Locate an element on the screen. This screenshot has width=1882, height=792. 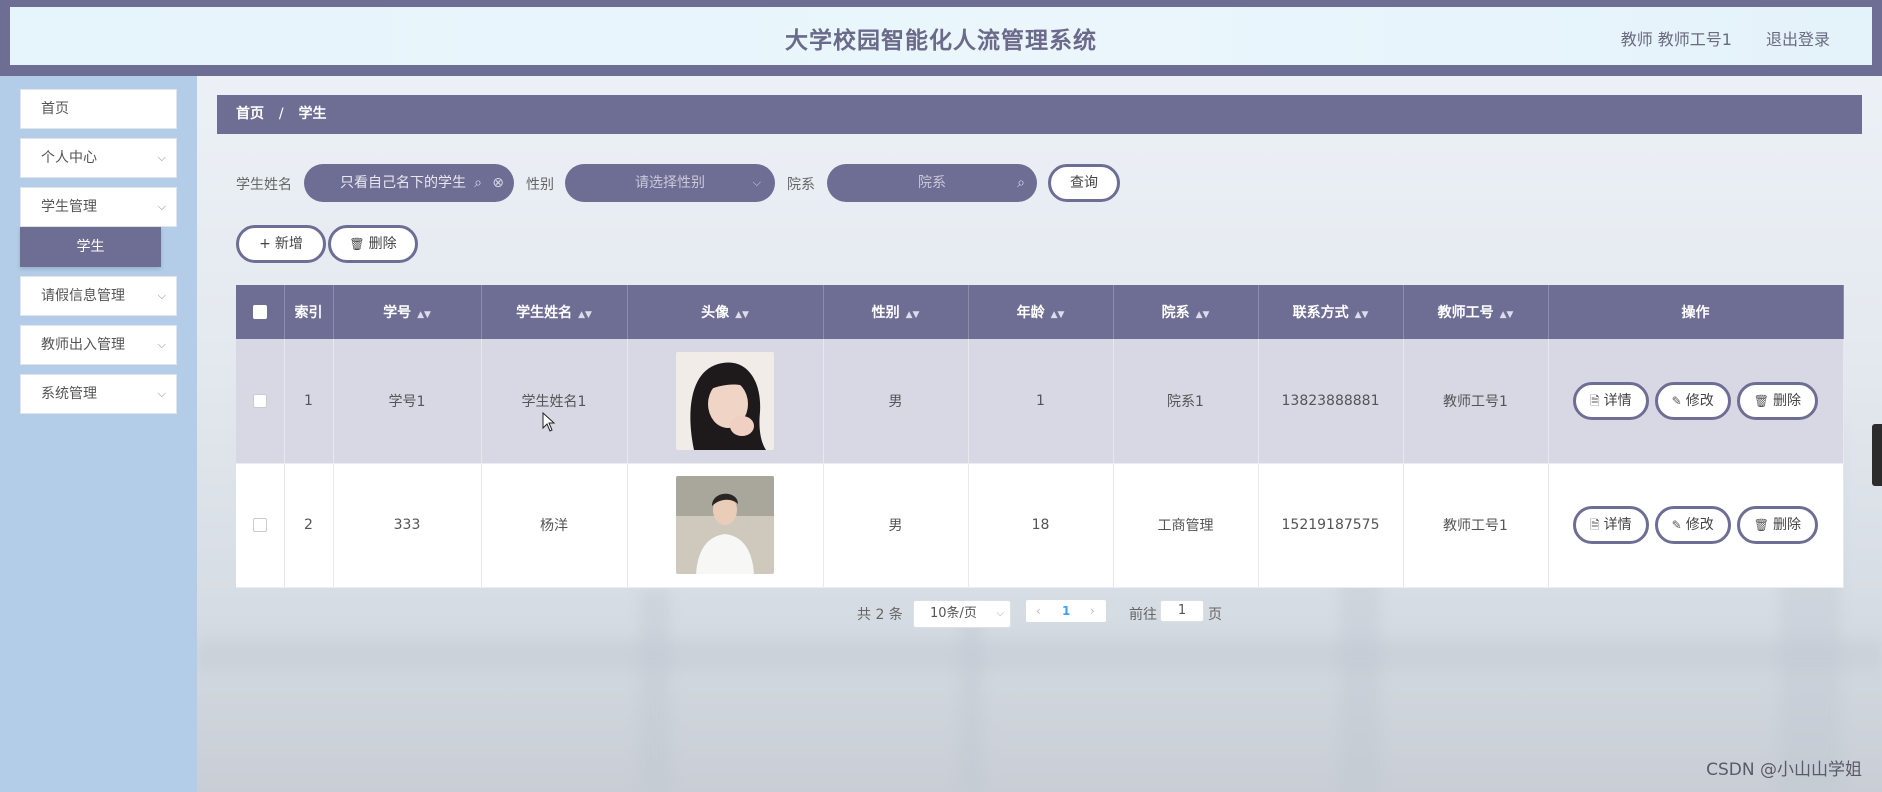
cell-avatar is located at coordinates (725, 525).